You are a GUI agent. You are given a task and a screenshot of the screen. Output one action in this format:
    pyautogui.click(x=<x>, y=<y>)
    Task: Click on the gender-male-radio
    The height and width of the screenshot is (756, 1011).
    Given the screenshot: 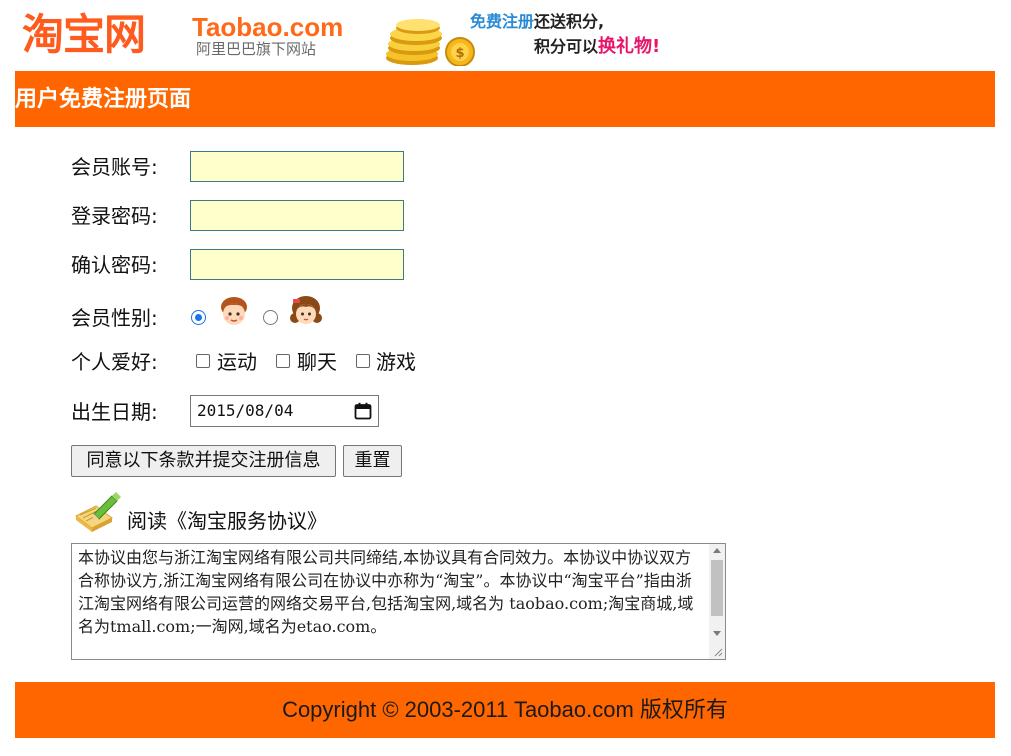 What is the action you would take?
    pyautogui.click(x=198, y=317)
    